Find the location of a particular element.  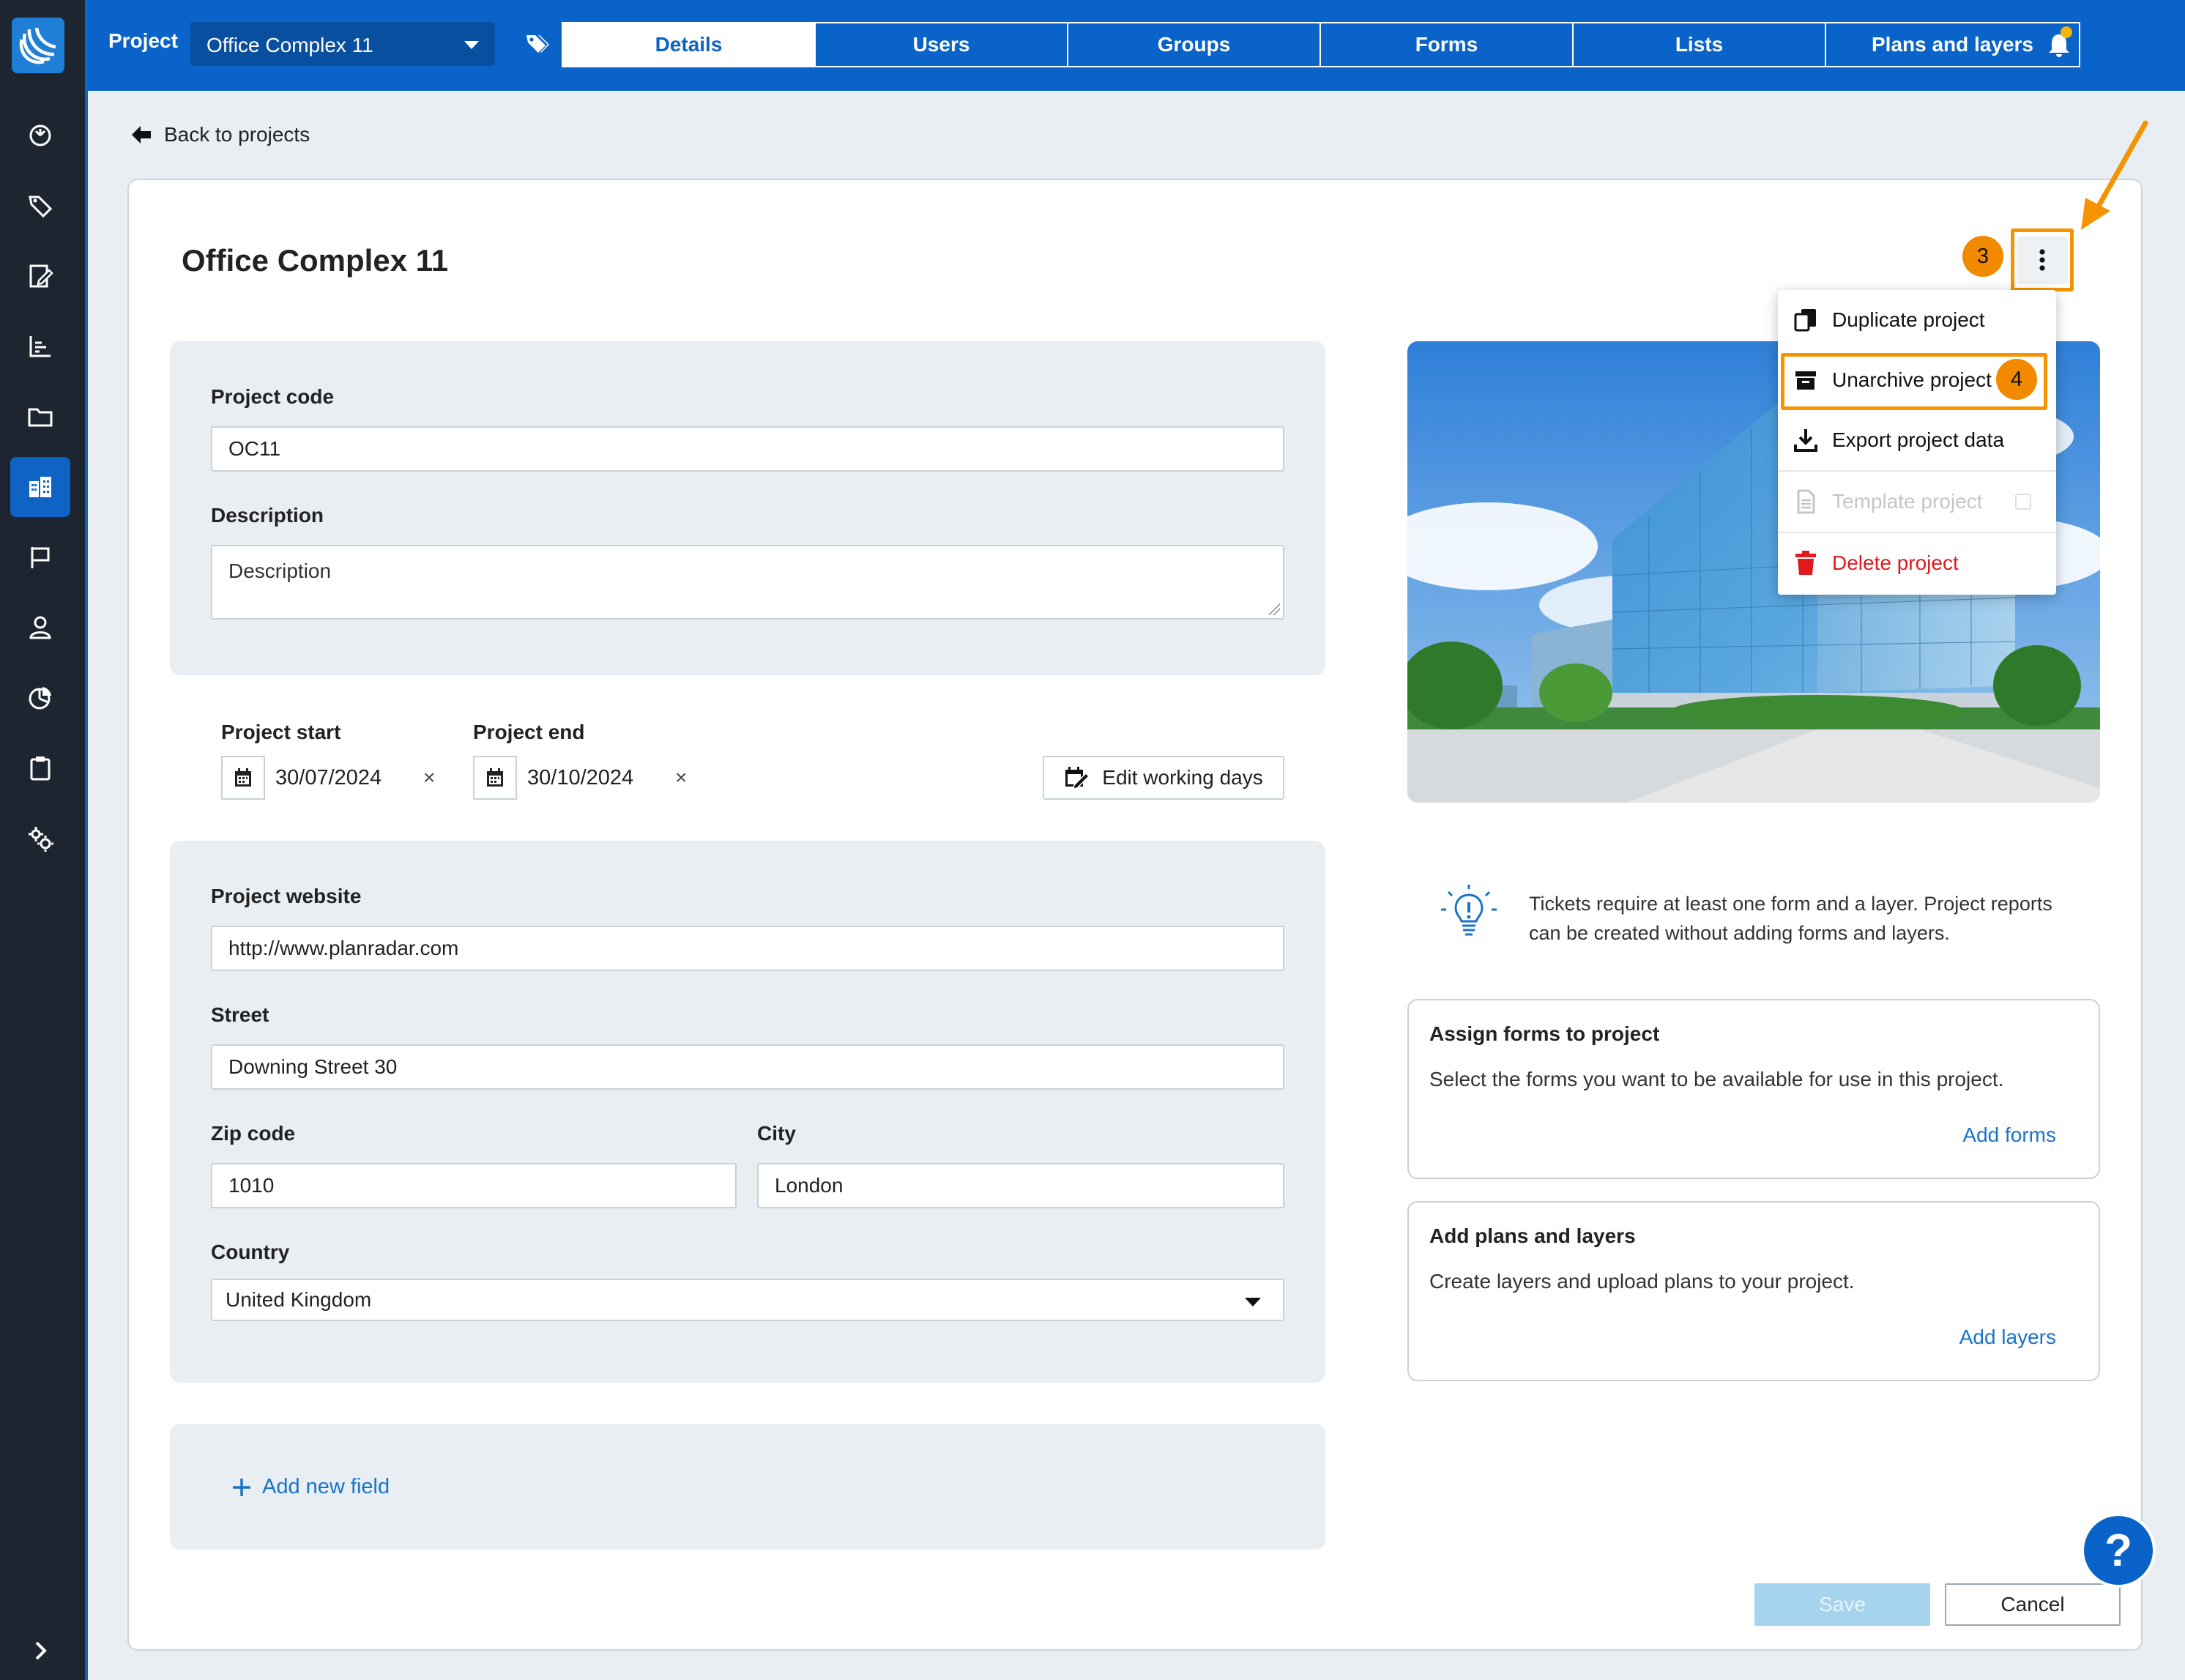

tab-groups: Groups is located at coordinates (1194, 44).